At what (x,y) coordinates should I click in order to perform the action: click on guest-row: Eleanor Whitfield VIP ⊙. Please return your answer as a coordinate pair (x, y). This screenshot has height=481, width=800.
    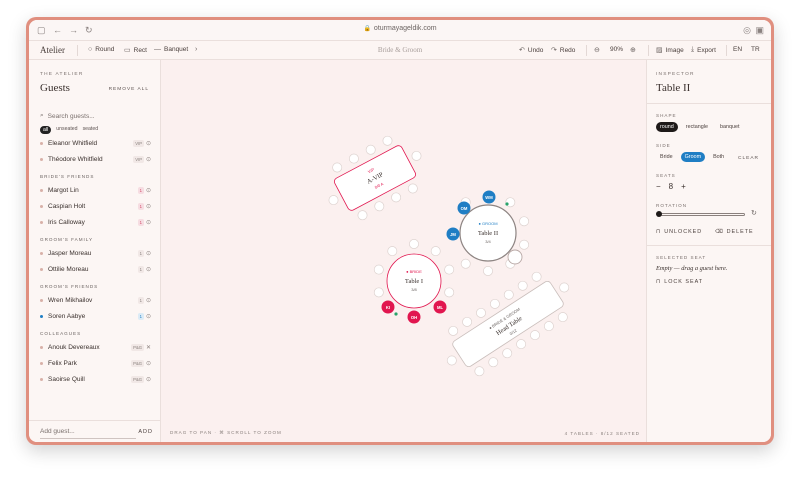
    Looking at the image, I should click on (95, 143).